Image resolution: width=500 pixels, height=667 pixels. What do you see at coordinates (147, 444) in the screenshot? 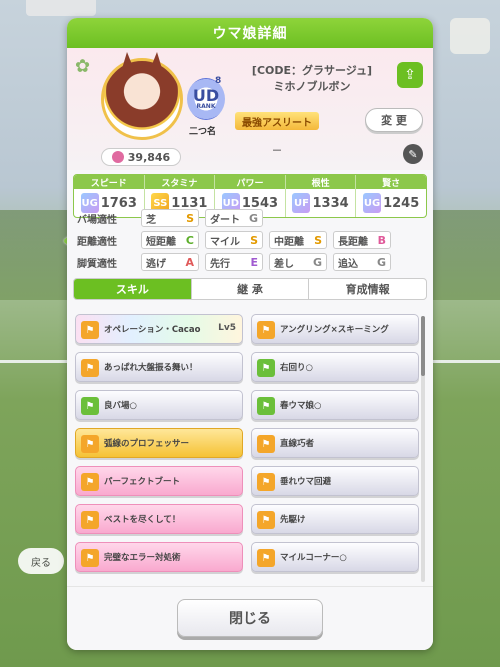
I see `skill-name: 弧線のプロフェッサー` at bounding box center [147, 444].